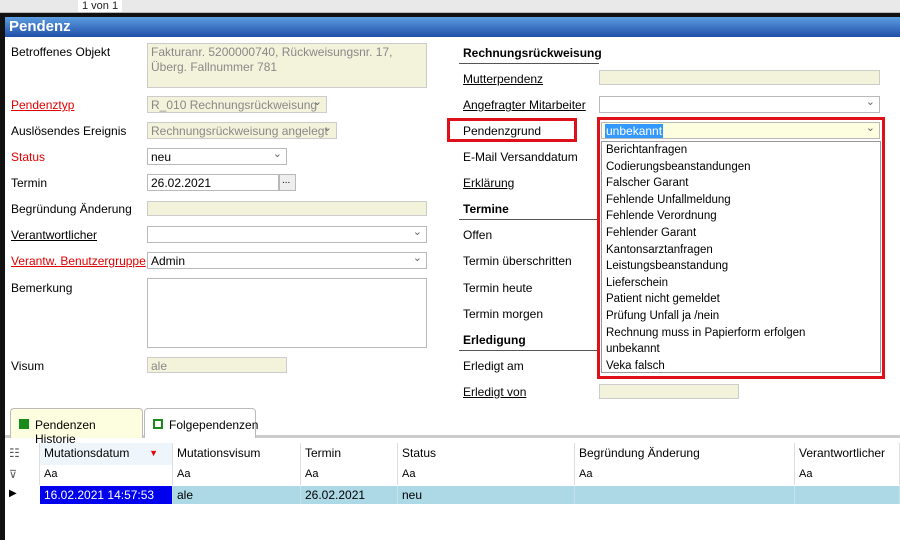 The height and width of the screenshot is (540, 900). What do you see at coordinates (452, 427) in the screenshot?
I see `tab-bar: Pendenzen Historie Folgependenzen` at bounding box center [452, 427].